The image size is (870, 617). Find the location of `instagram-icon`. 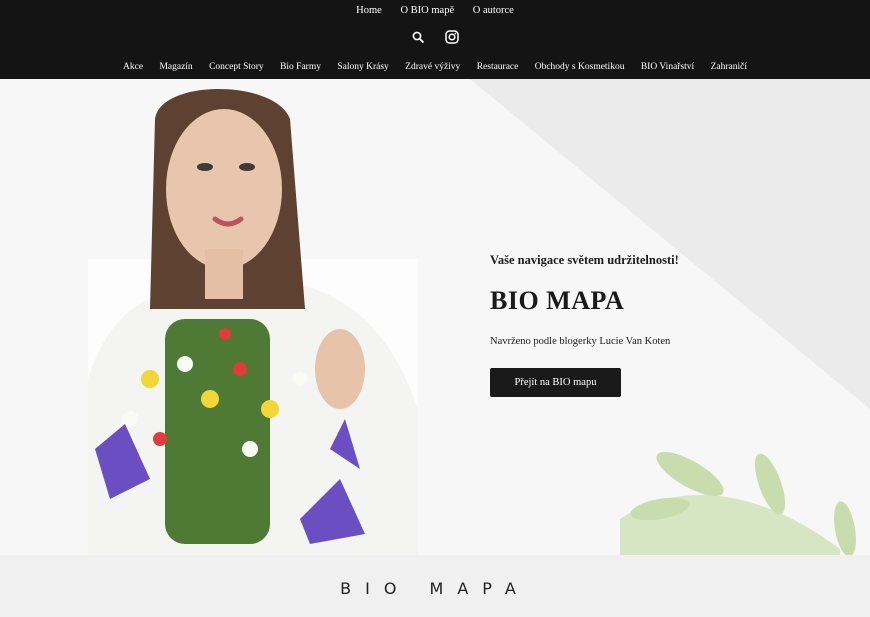

instagram-icon is located at coordinates (451, 39).